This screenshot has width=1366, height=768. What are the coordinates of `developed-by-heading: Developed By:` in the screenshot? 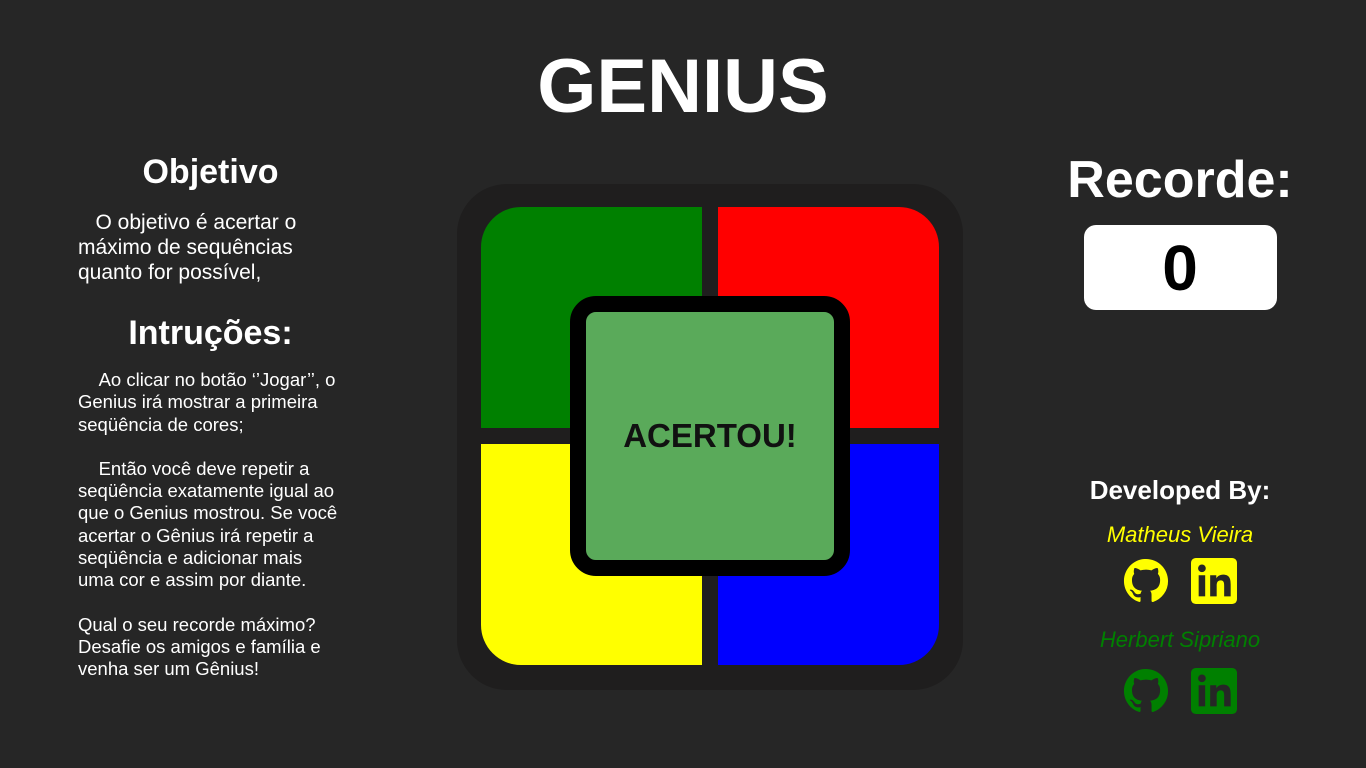 It's located at (1180, 490).